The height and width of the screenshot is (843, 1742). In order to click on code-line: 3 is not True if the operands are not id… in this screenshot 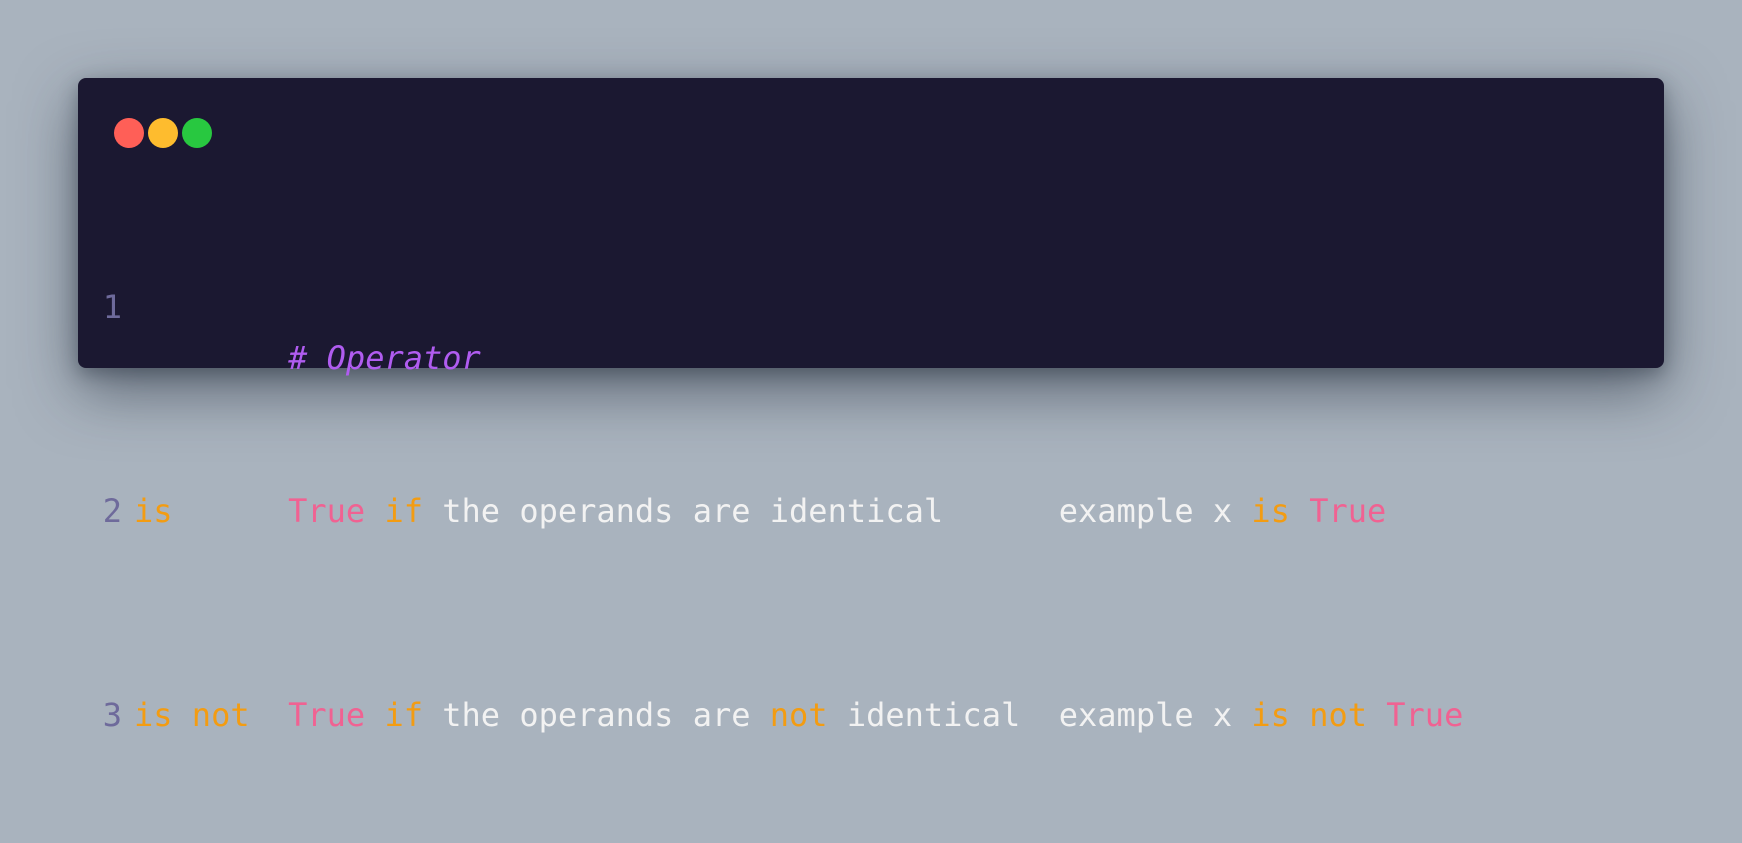, I will do `click(771, 715)`.